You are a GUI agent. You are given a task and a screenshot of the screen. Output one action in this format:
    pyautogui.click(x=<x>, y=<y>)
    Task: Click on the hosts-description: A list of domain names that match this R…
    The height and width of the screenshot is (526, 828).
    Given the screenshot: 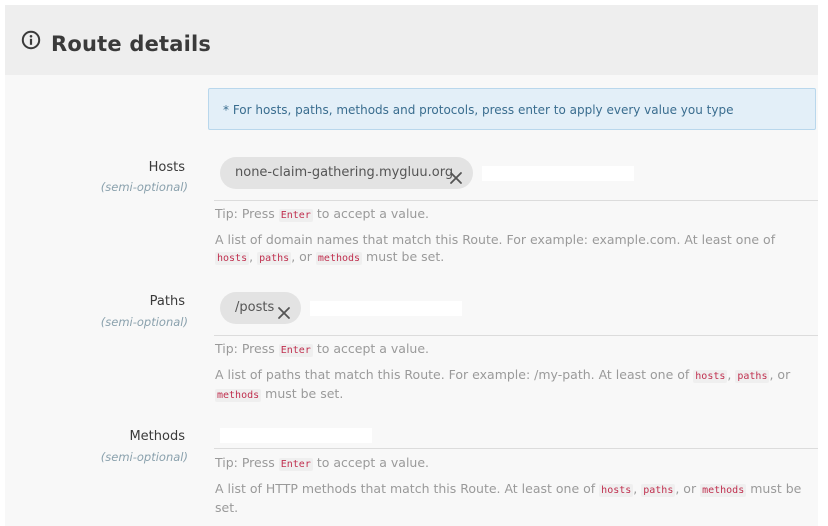 What is the action you would take?
    pyautogui.click(x=495, y=248)
    